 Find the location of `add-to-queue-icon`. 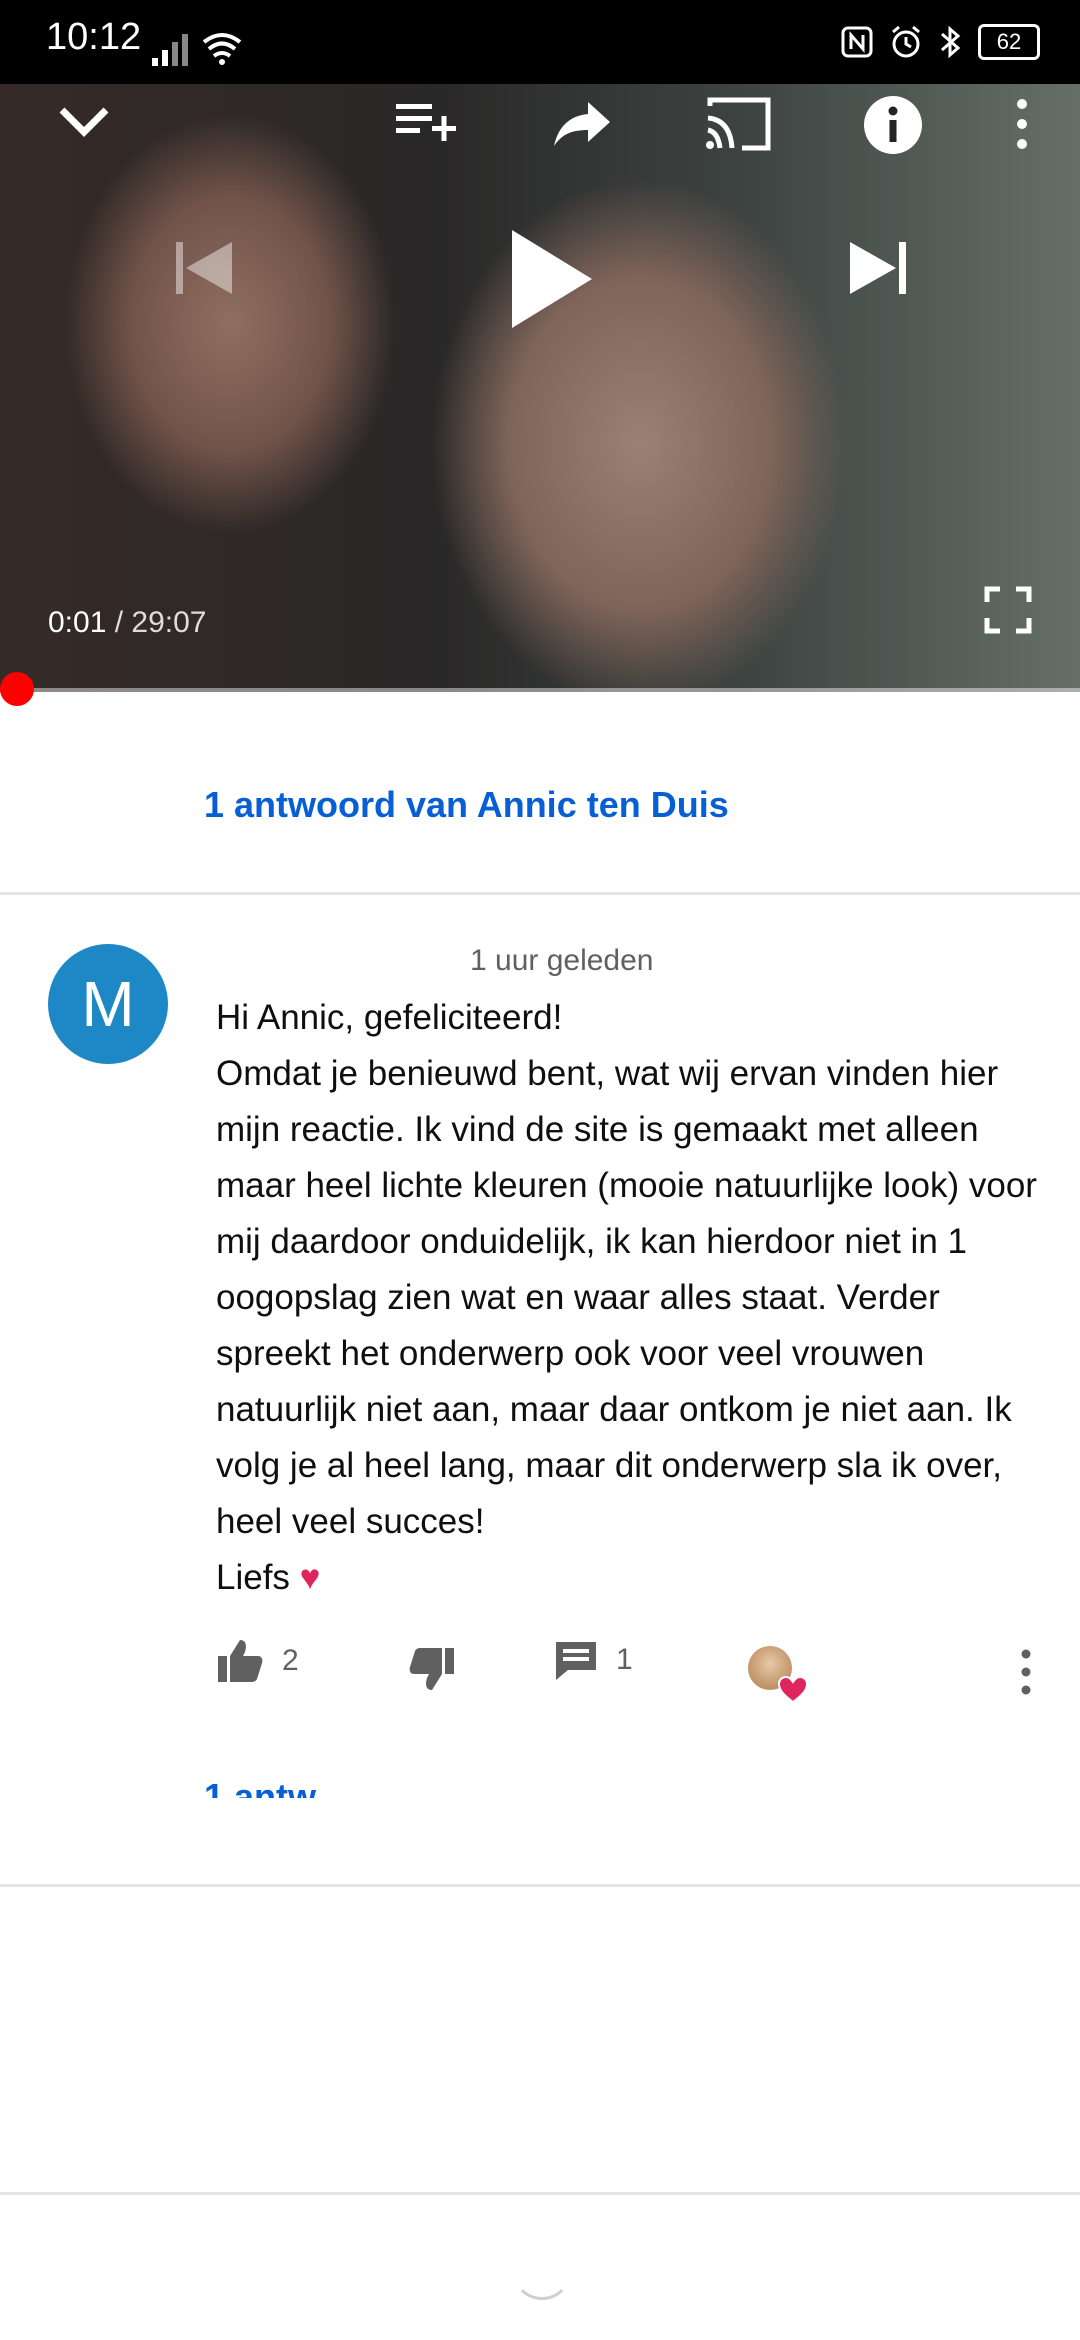

add-to-queue-icon is located at coordinates (426, 124).